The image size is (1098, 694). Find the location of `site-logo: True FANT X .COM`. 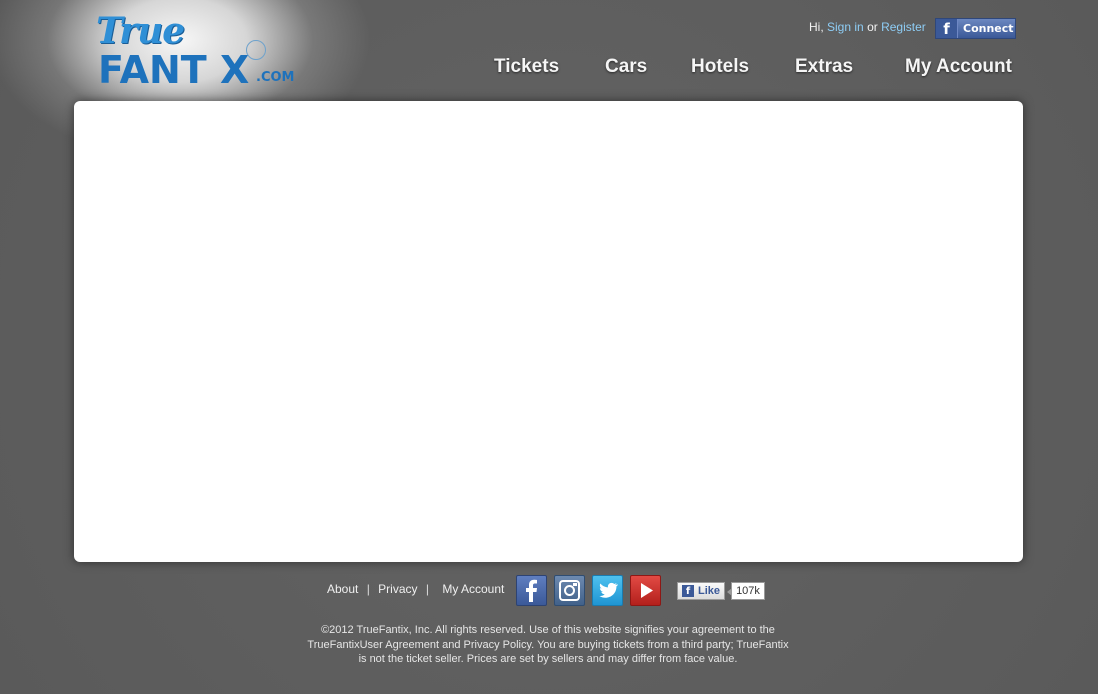

site-logo: True FANT X .COM is located at coordinates (193, 53).